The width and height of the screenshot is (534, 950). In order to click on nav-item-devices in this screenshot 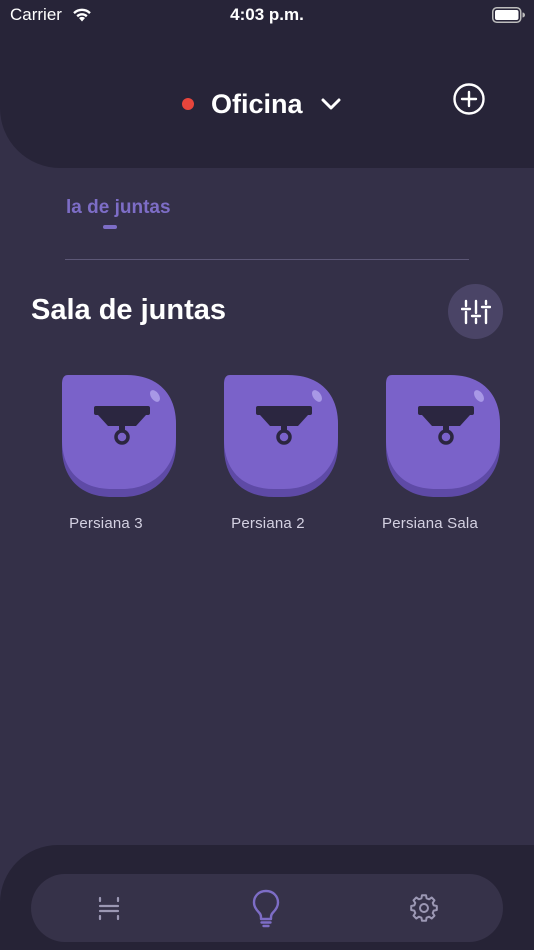, I will do `click(266, 908)`.